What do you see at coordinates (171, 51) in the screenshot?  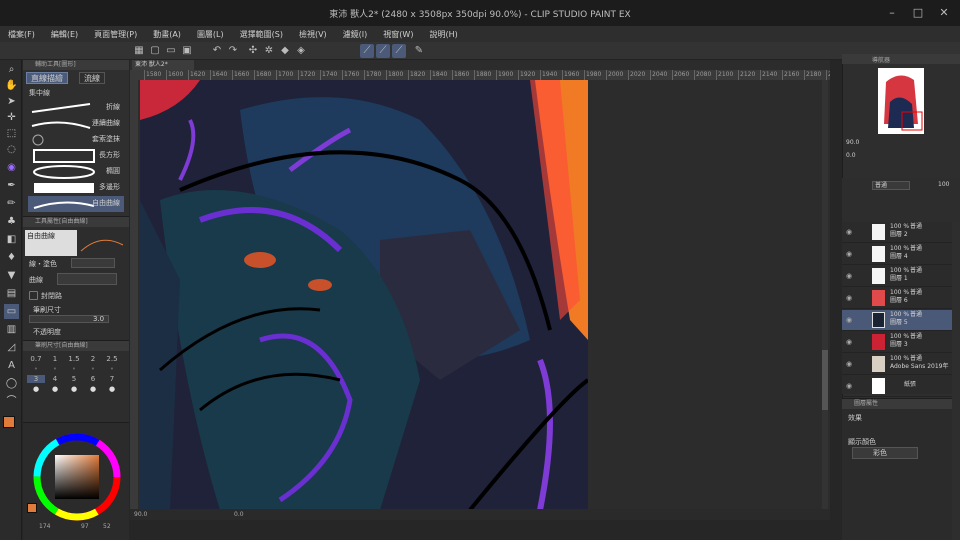 I see `open-file-icon: ▭` at bounding box center [171, 51].